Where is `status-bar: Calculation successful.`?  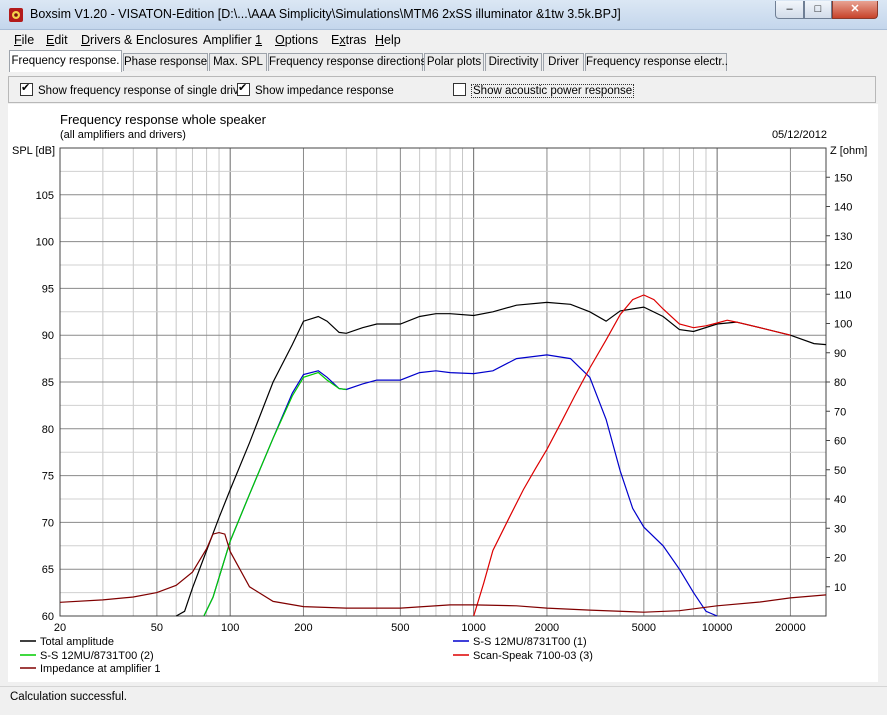 status-bar: Calculation successful. is located at coordinates (443, 700).